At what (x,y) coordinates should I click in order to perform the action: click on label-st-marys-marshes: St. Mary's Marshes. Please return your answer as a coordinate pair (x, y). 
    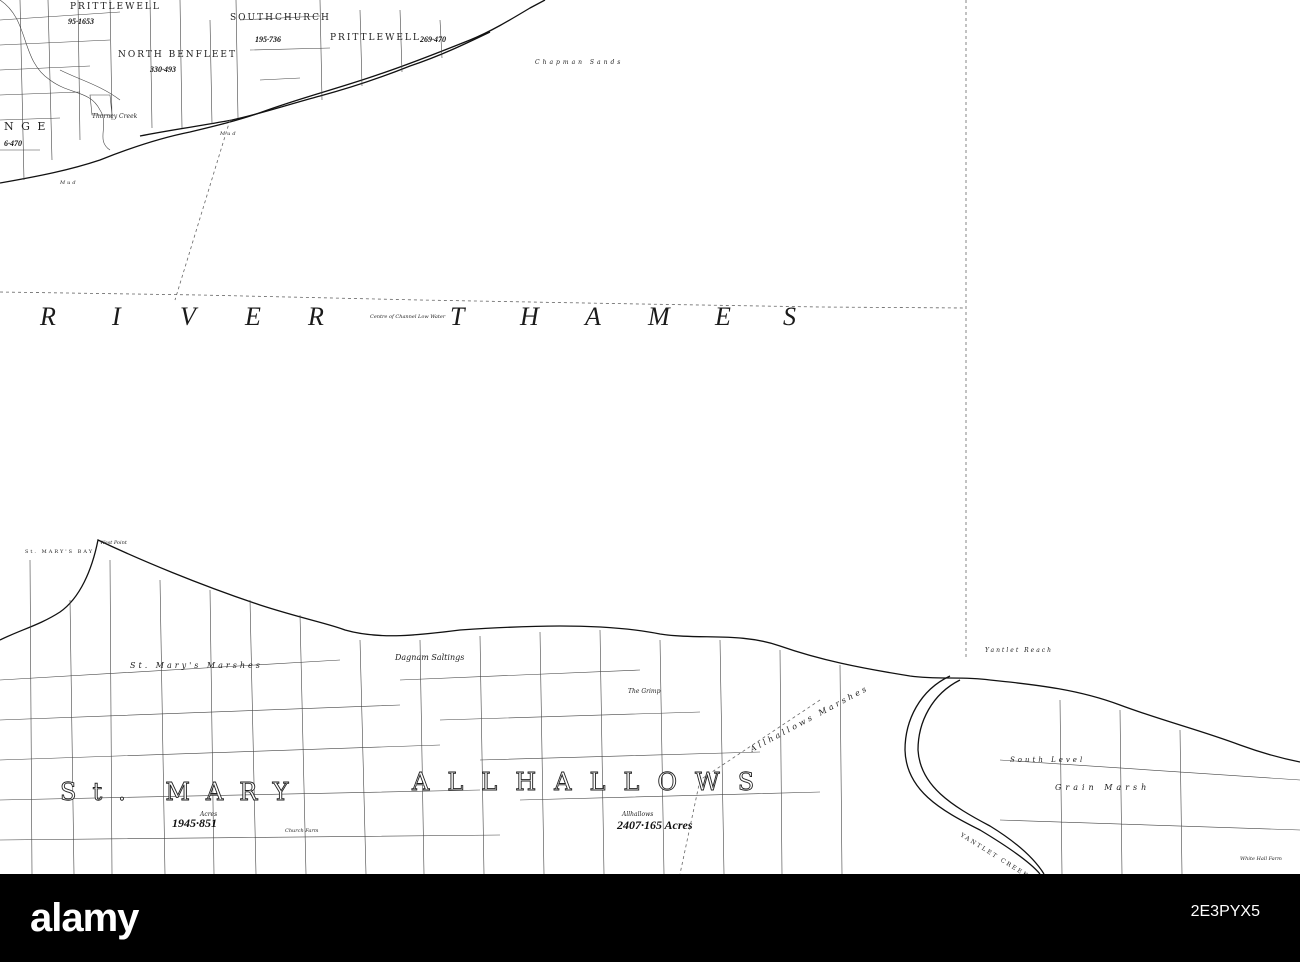
    Looking at the image, I should click on (196, 665).